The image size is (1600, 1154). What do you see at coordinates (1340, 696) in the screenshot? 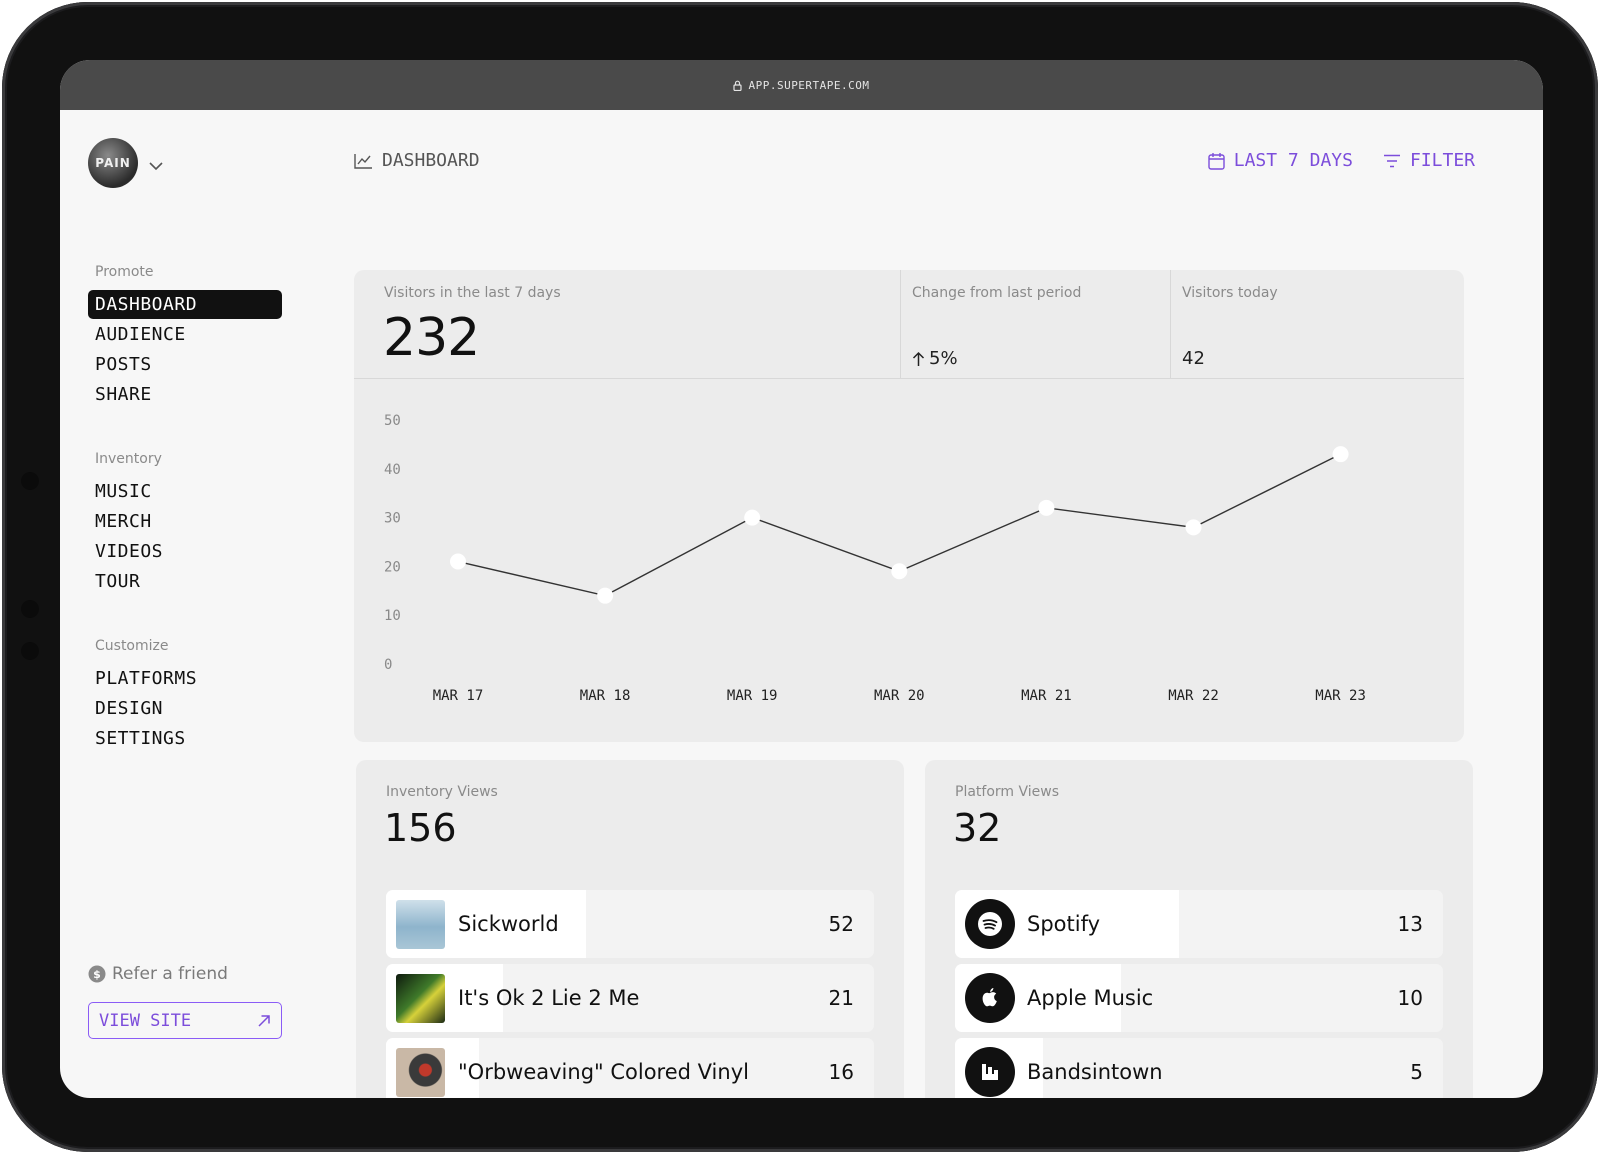
I see `x-tick-label: MAR 23` at bounding box center [1340, 696].